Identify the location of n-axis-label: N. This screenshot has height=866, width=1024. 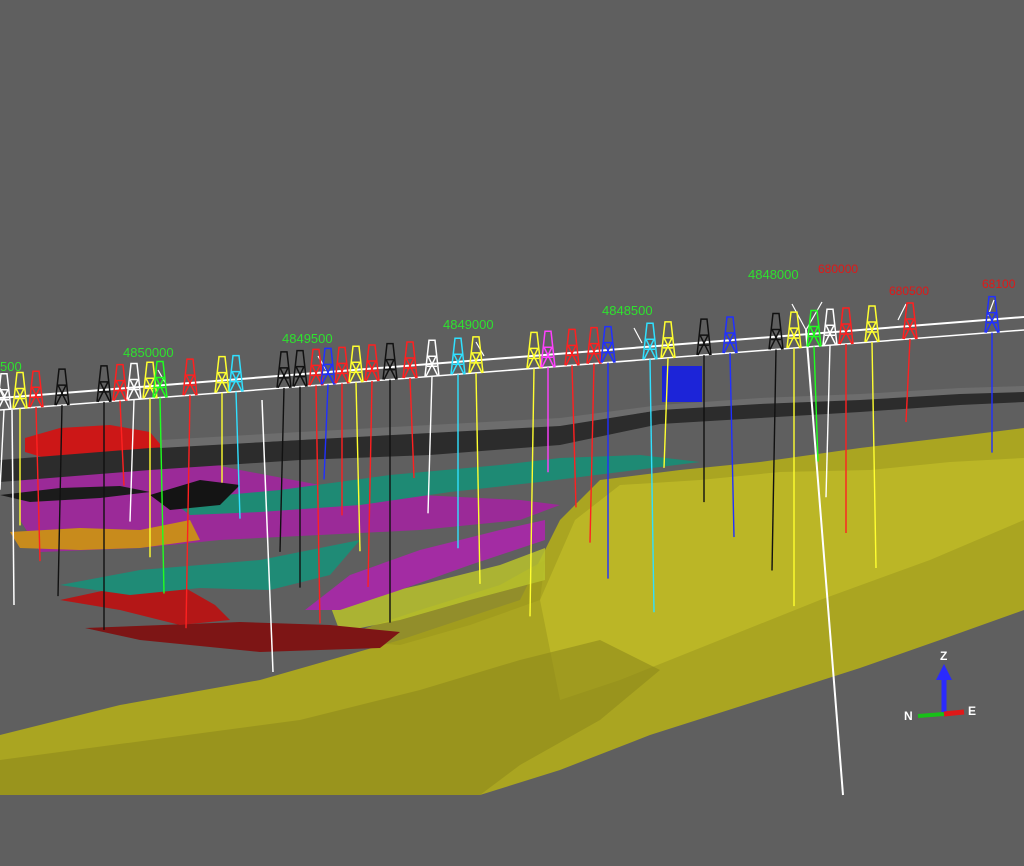
(908, 716).